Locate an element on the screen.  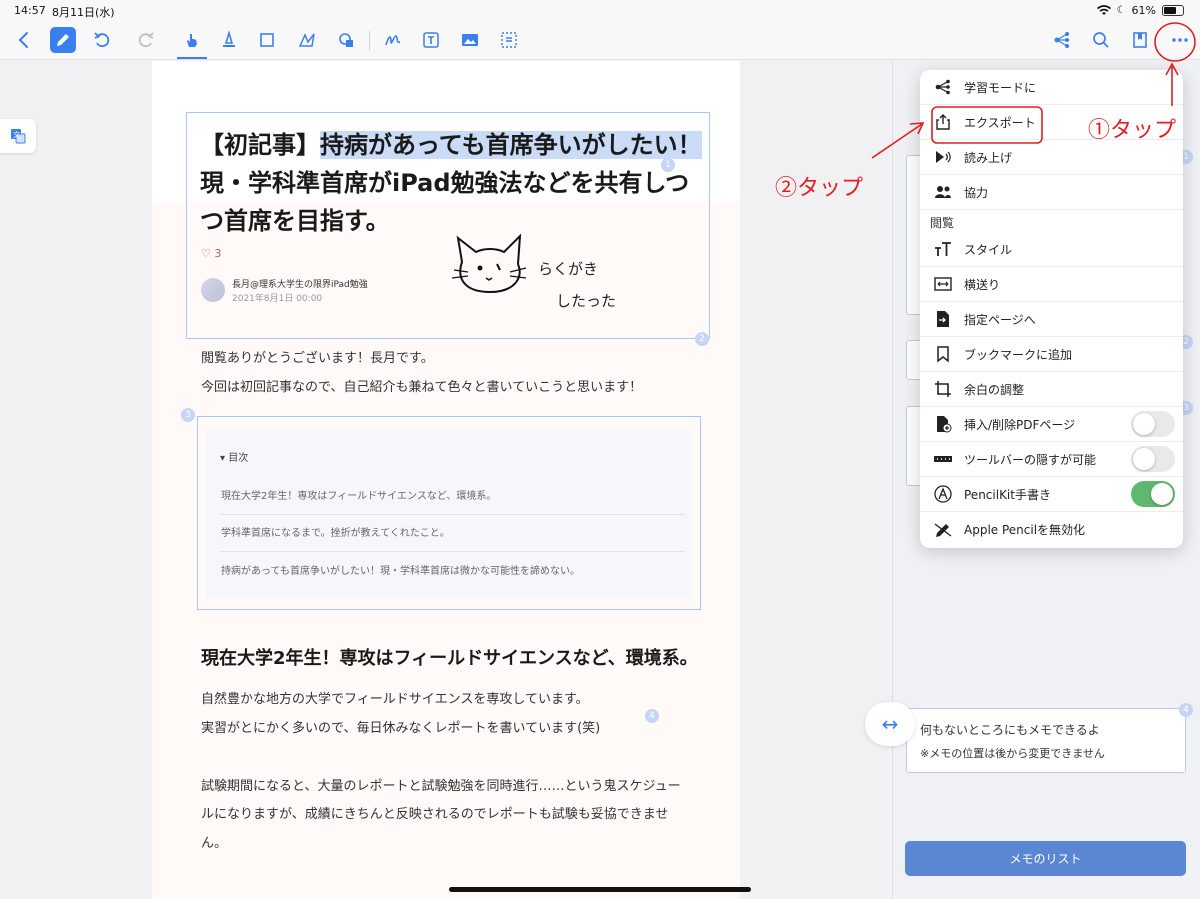
annotation-tap-2: ②タップ is located at coordinates (819, 188).